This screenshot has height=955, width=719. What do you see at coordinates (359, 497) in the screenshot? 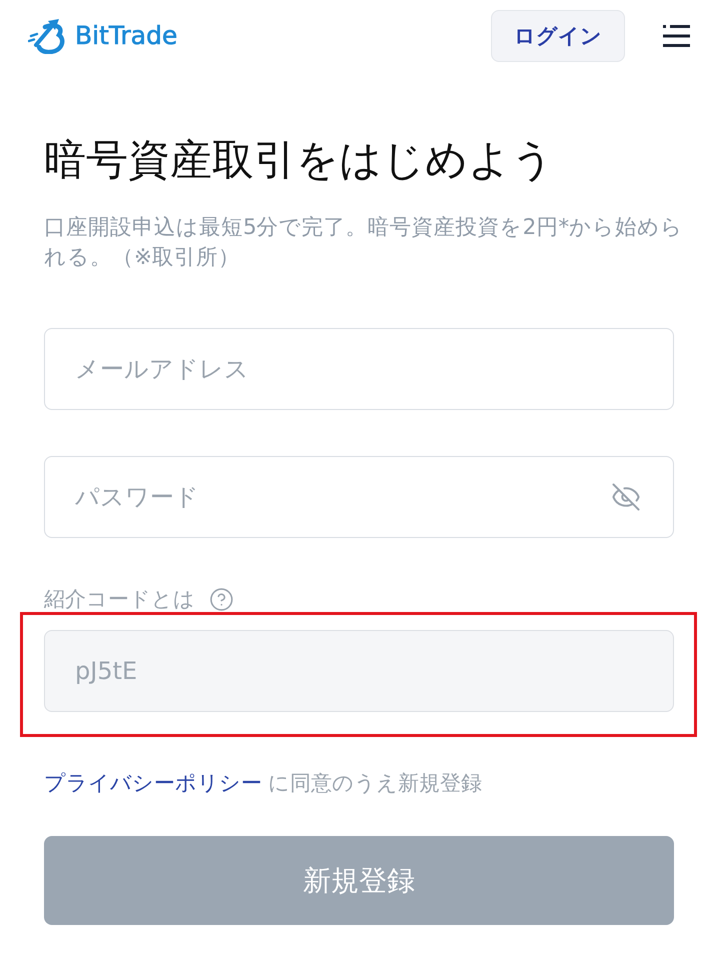
I see `password-field: パスワード` at bounding box center [359, 497].